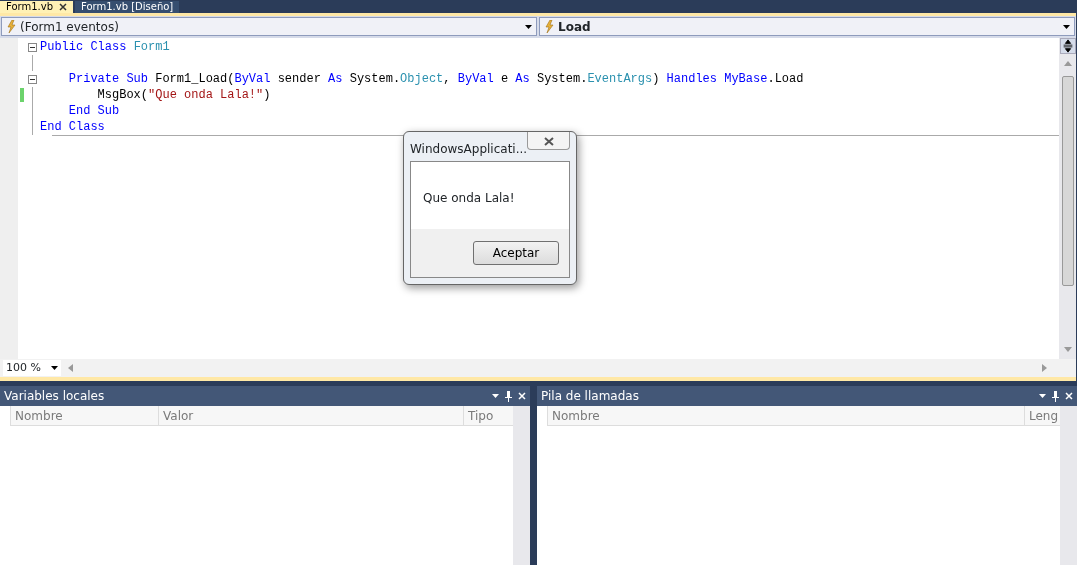 The width and height of the screenshot is (1077, 565). What do you see at coordinates (269, 26) in the screenshot?
I see `event-dropdown: (Form1 eventos)` at bounding box center [269, 26].